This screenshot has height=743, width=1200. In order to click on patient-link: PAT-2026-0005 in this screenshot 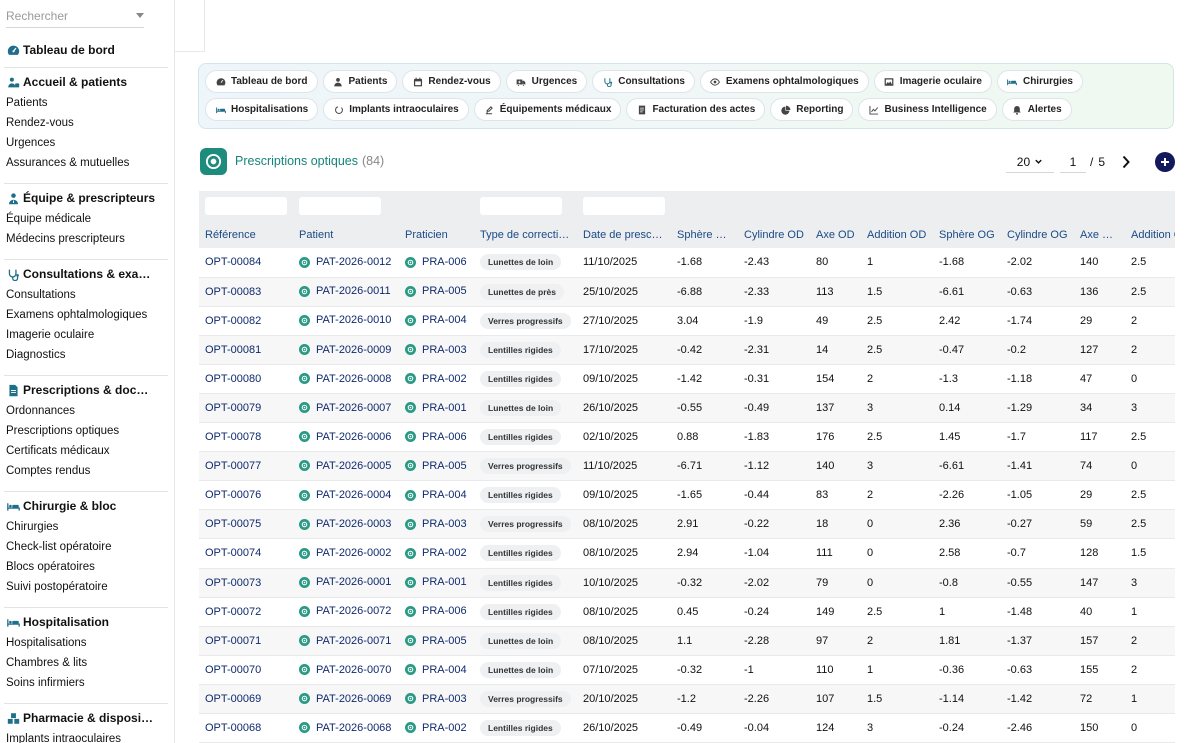, I will do `click(345, 466)`.